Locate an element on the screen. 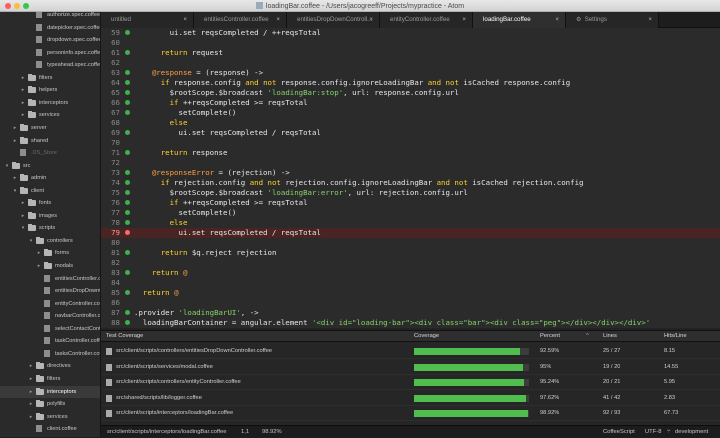 The width and height of the screenshot is (720, 438). tree-item: ▸ filters is located at coordinates (50, 78).